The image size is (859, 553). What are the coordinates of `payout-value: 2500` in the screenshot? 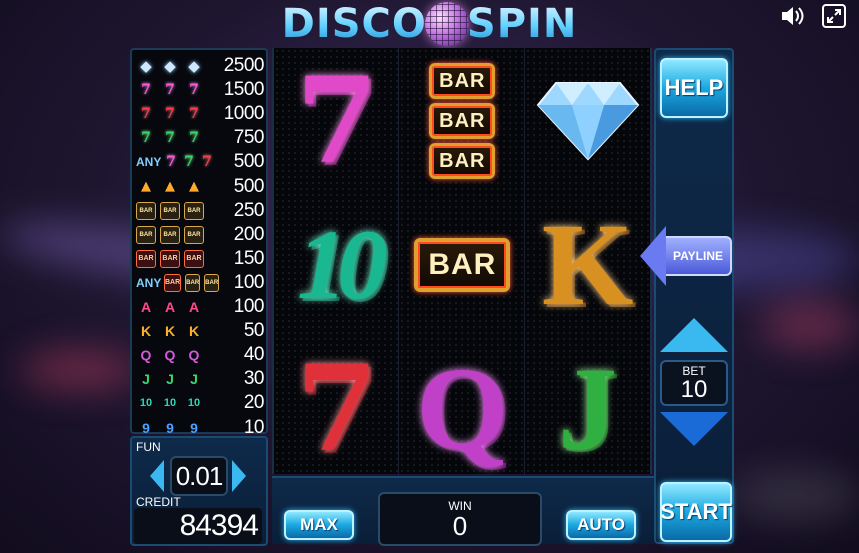 It's located at (244, 65).